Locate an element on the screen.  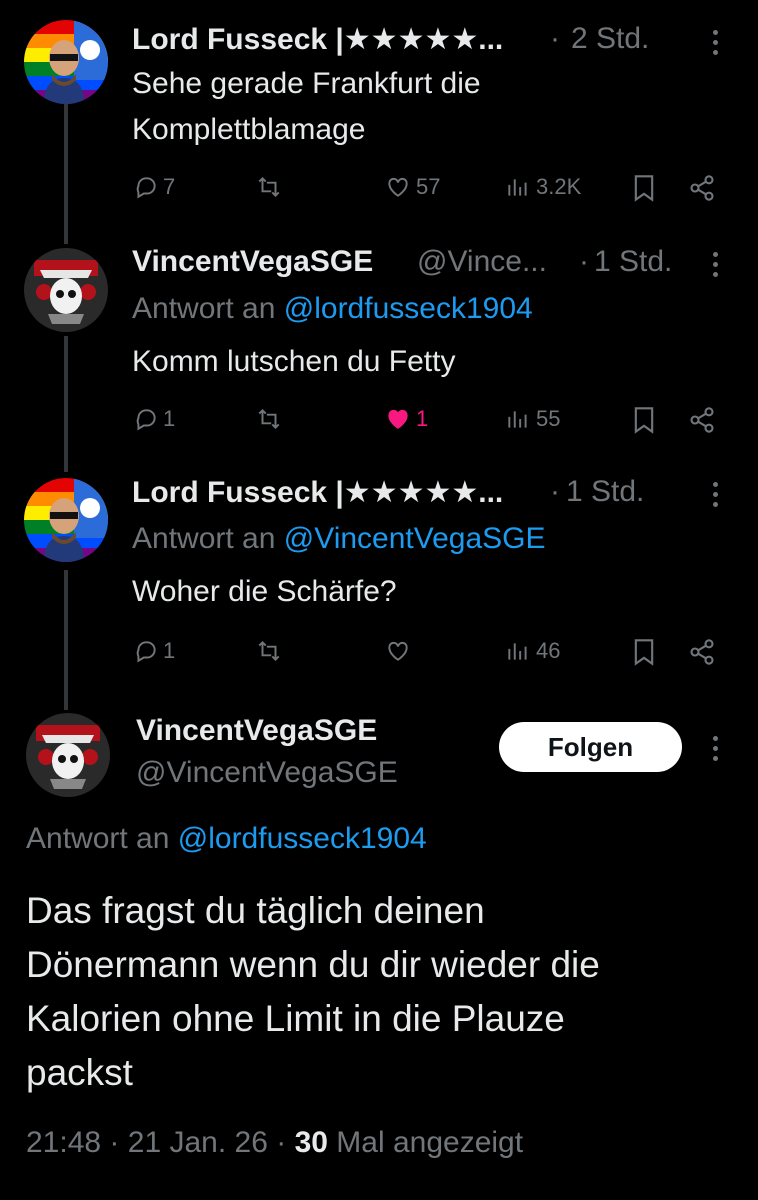
tweet-text-line: Dönermann wenn du dir wieder die is located at coordinates (313, 964).